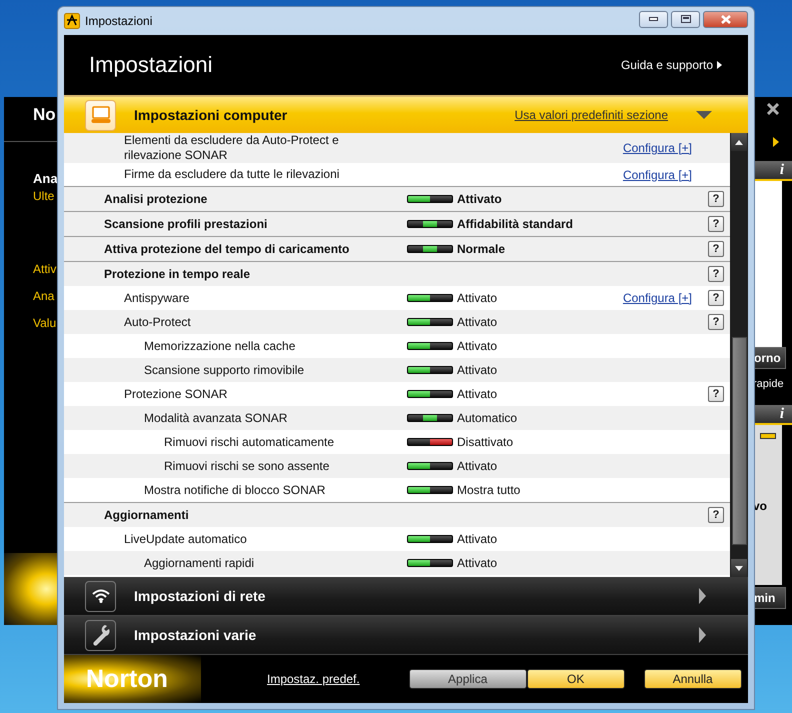 The image size is (792, 713). Describe the element at coordinates (739, 142) in the screenshot. I see `scroll-up-icon` at that location.